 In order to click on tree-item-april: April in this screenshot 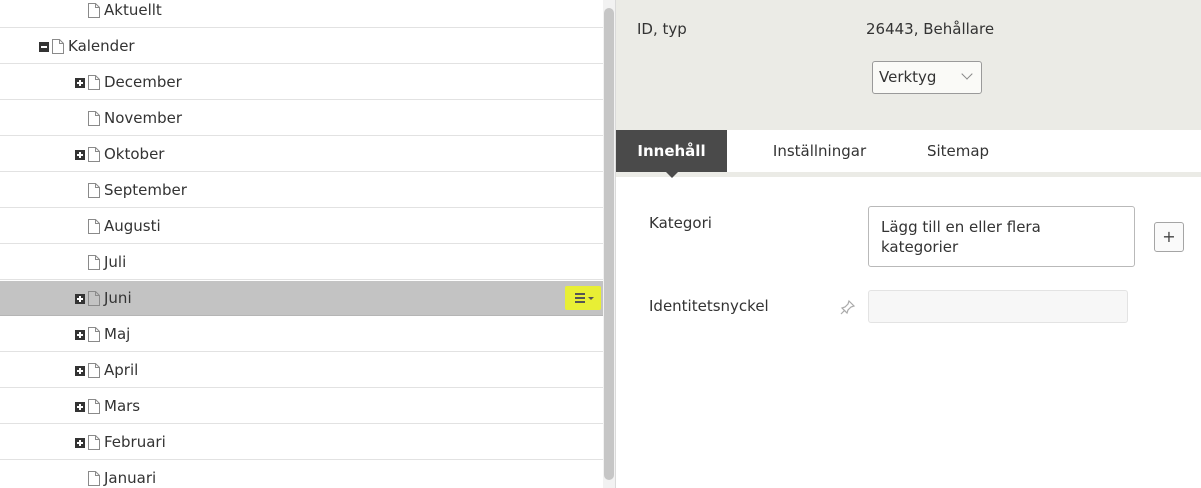, I will do `click(301, 370)`.